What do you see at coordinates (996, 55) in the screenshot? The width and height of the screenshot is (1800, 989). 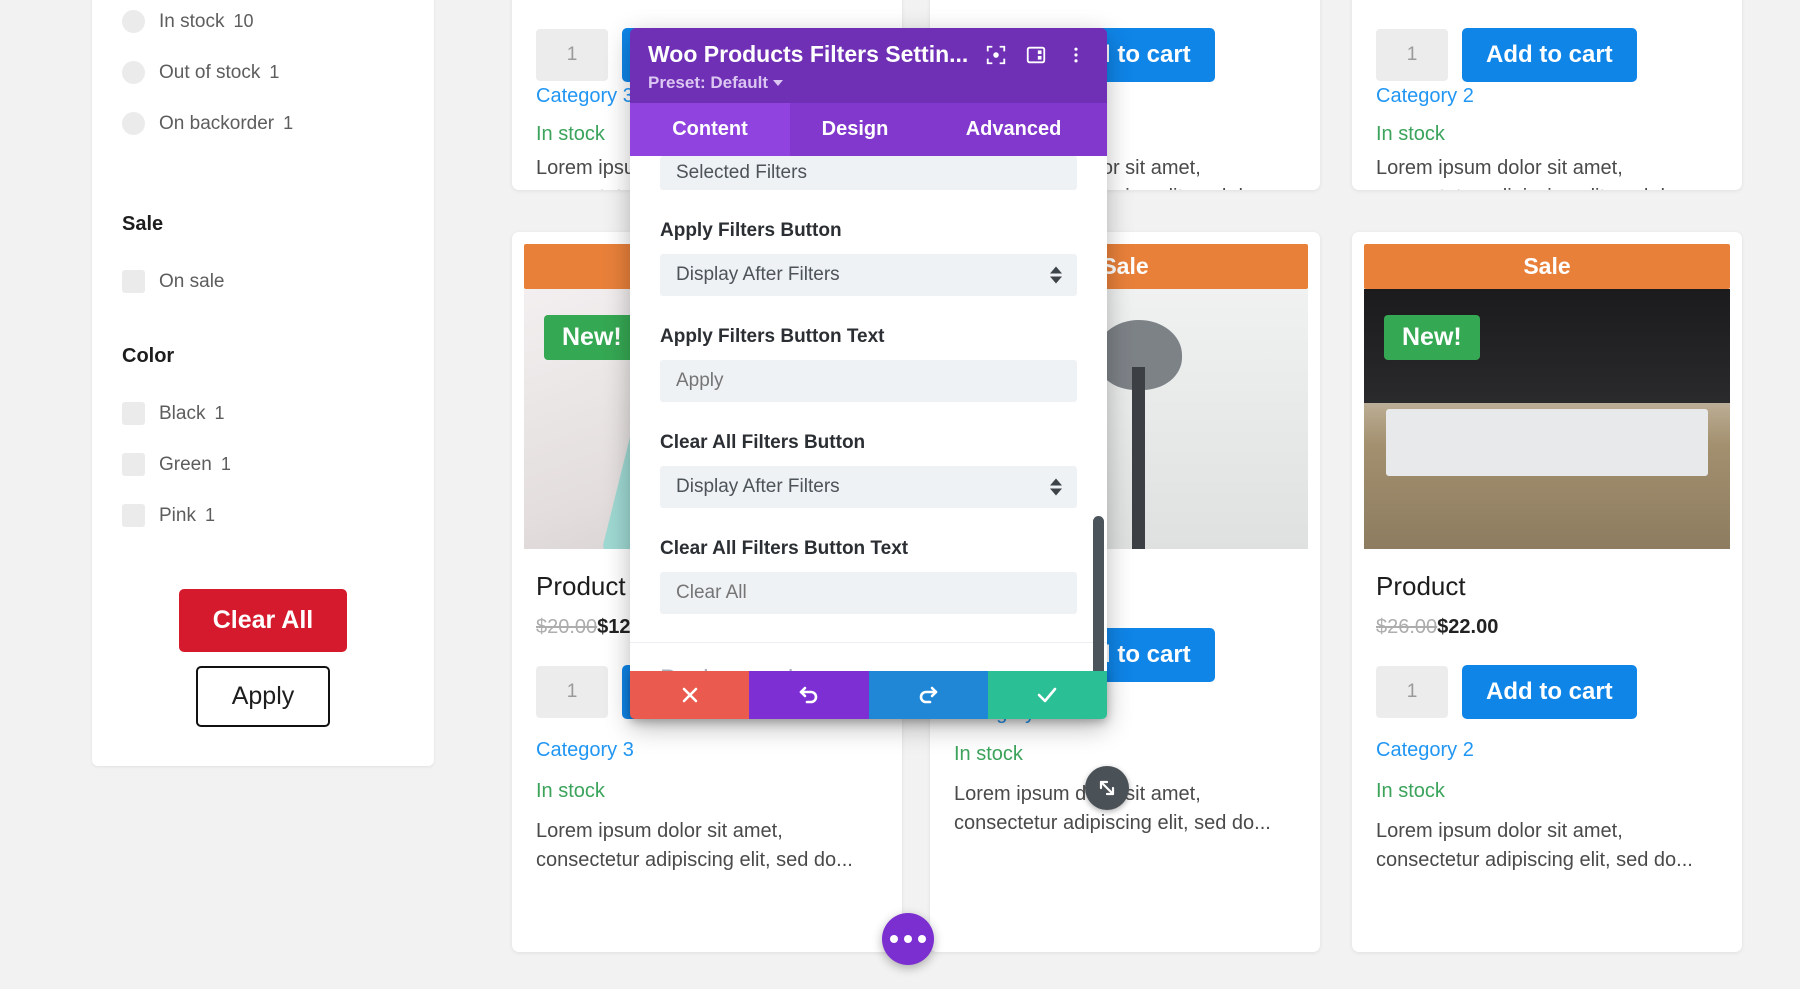 I see `focus-target-icon` at bounding box center [996, 55].